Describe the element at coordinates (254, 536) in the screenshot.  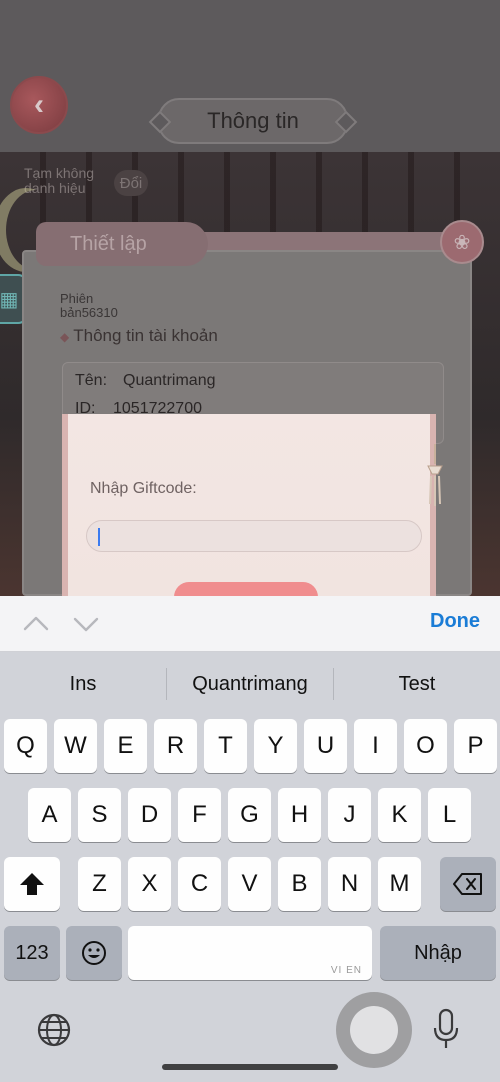
I see `giftcode-input` at that location.